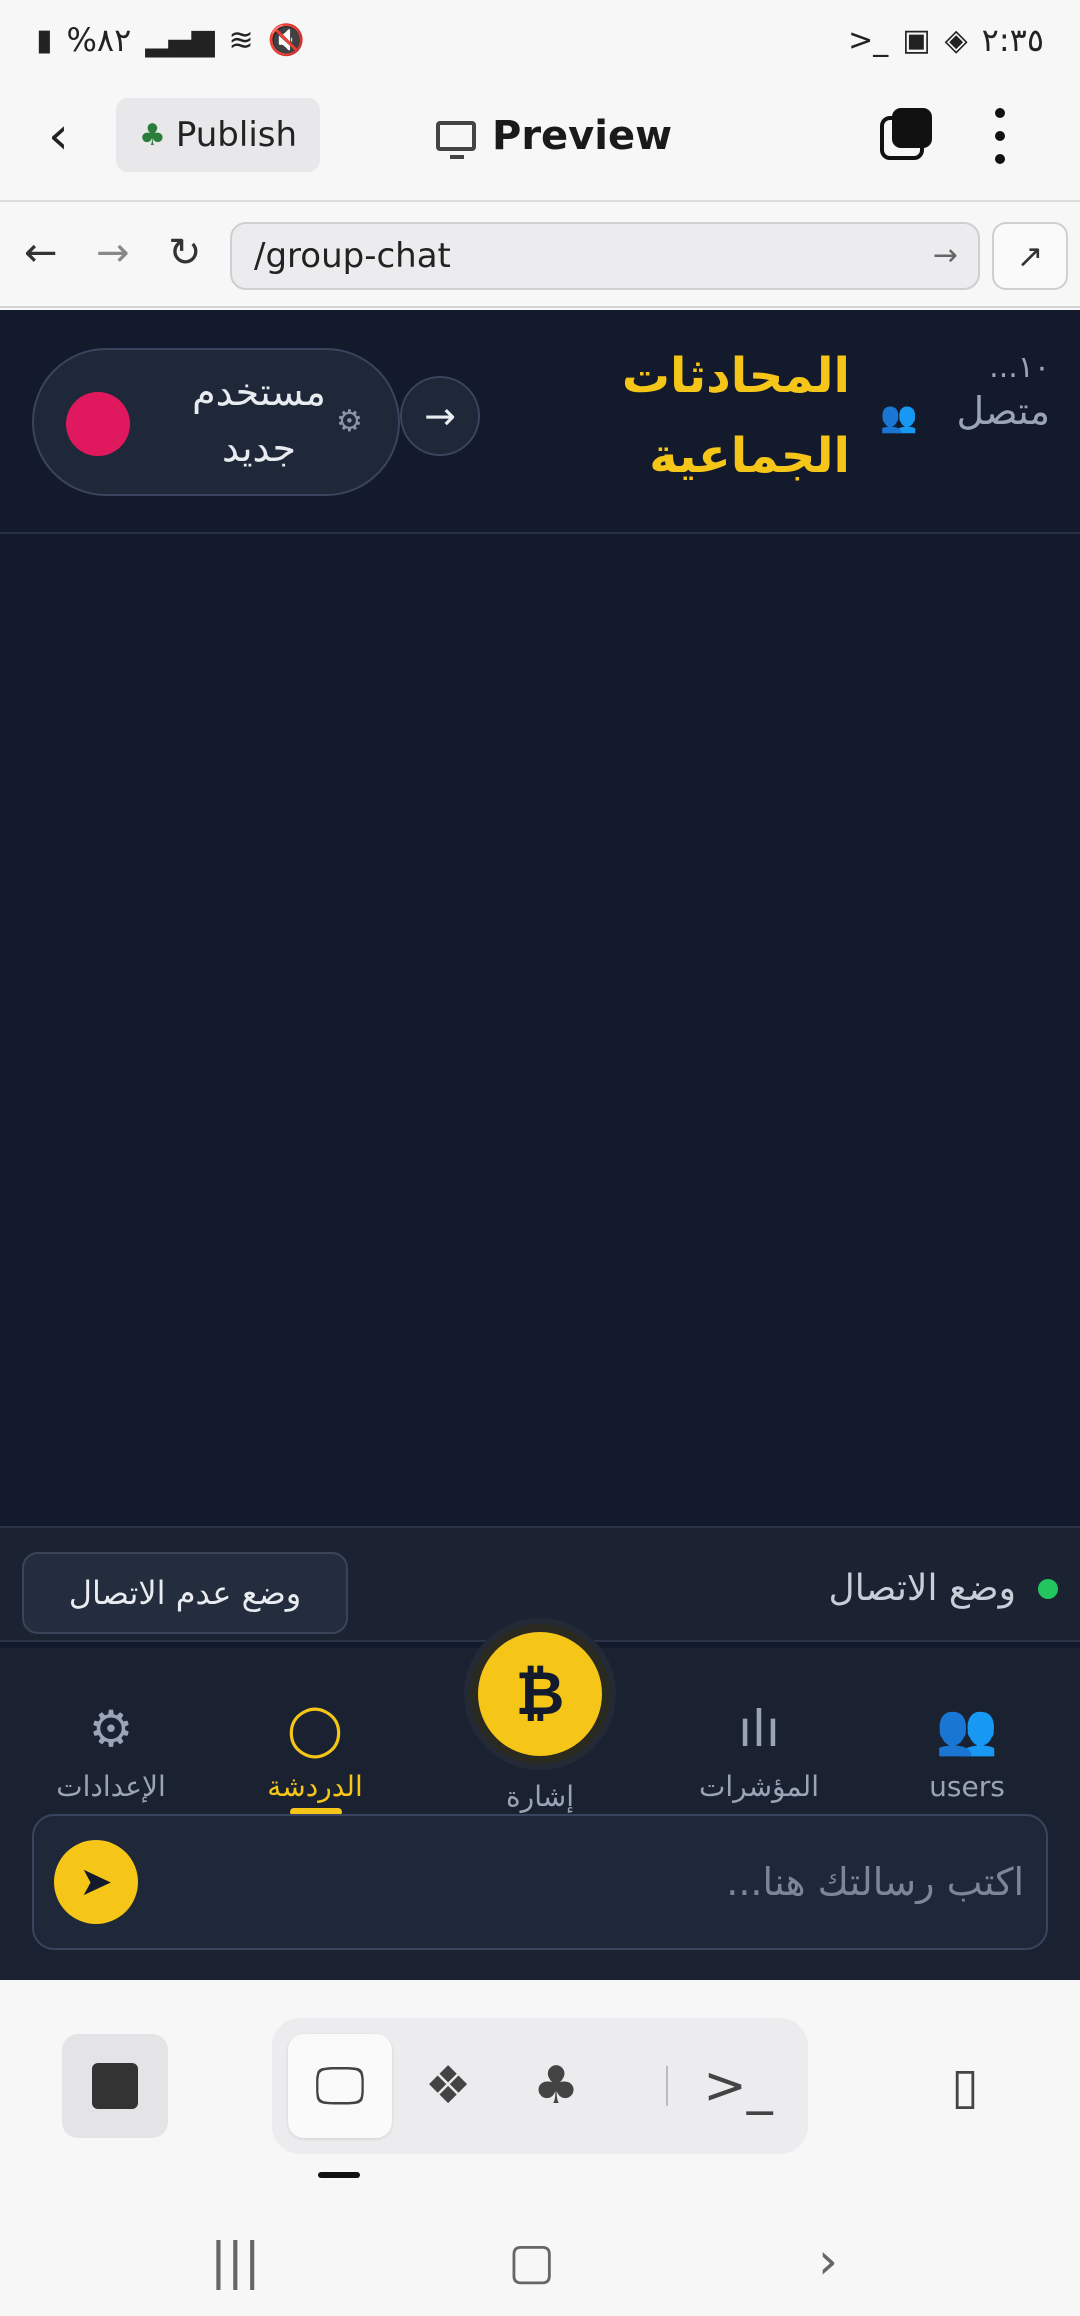 Image resolution: width=1080 pixels, height=2316 pixels. What do you see at coordinates (1048, 1588) in the screenshot?
I see `online-status-dot` at bounding box center [1048, 1588].